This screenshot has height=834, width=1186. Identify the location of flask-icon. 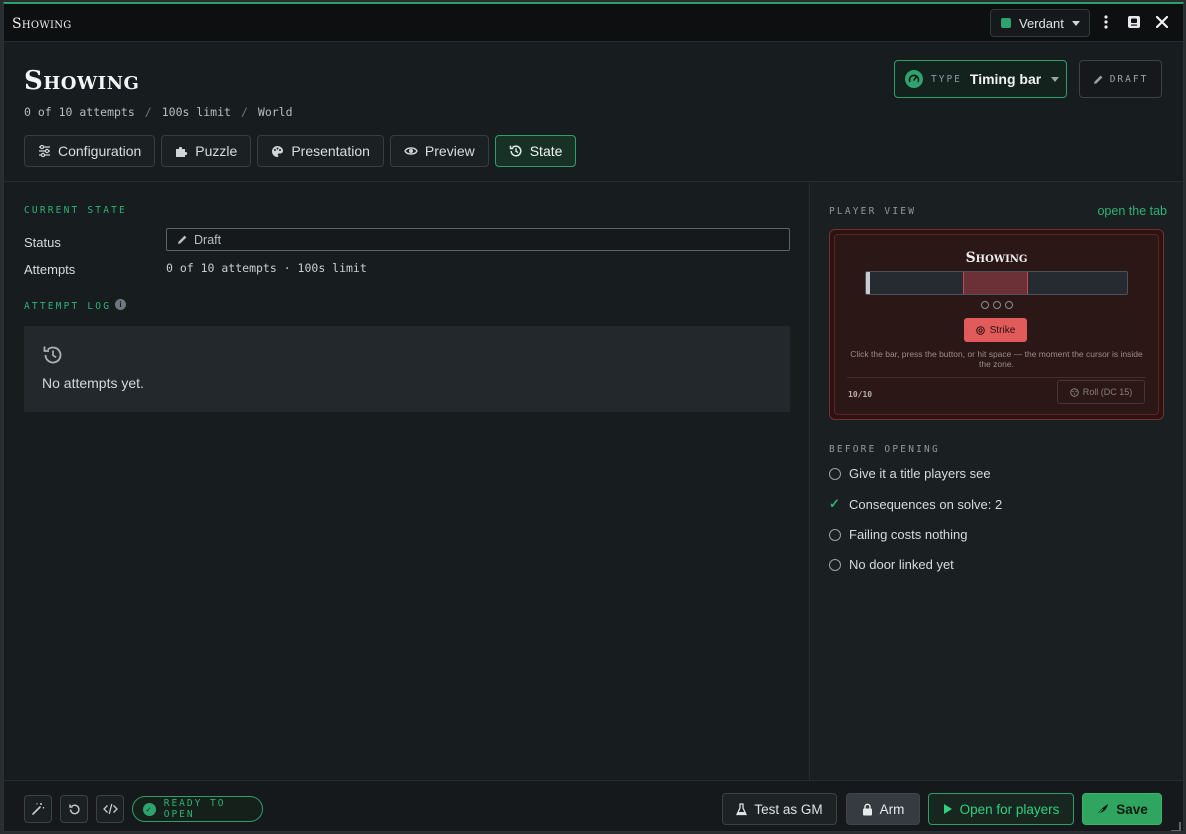
(742, 808).